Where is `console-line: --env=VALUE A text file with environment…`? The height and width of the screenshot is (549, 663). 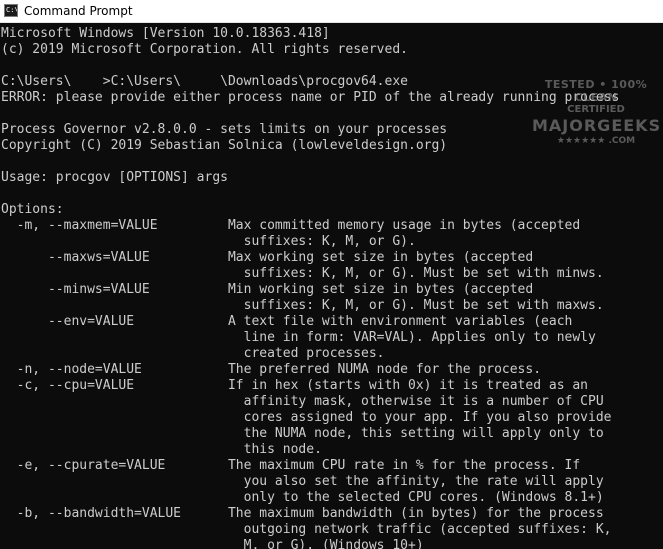
console-line: --env=VALUE A text file with environment… is located at coordinates (287, 321).